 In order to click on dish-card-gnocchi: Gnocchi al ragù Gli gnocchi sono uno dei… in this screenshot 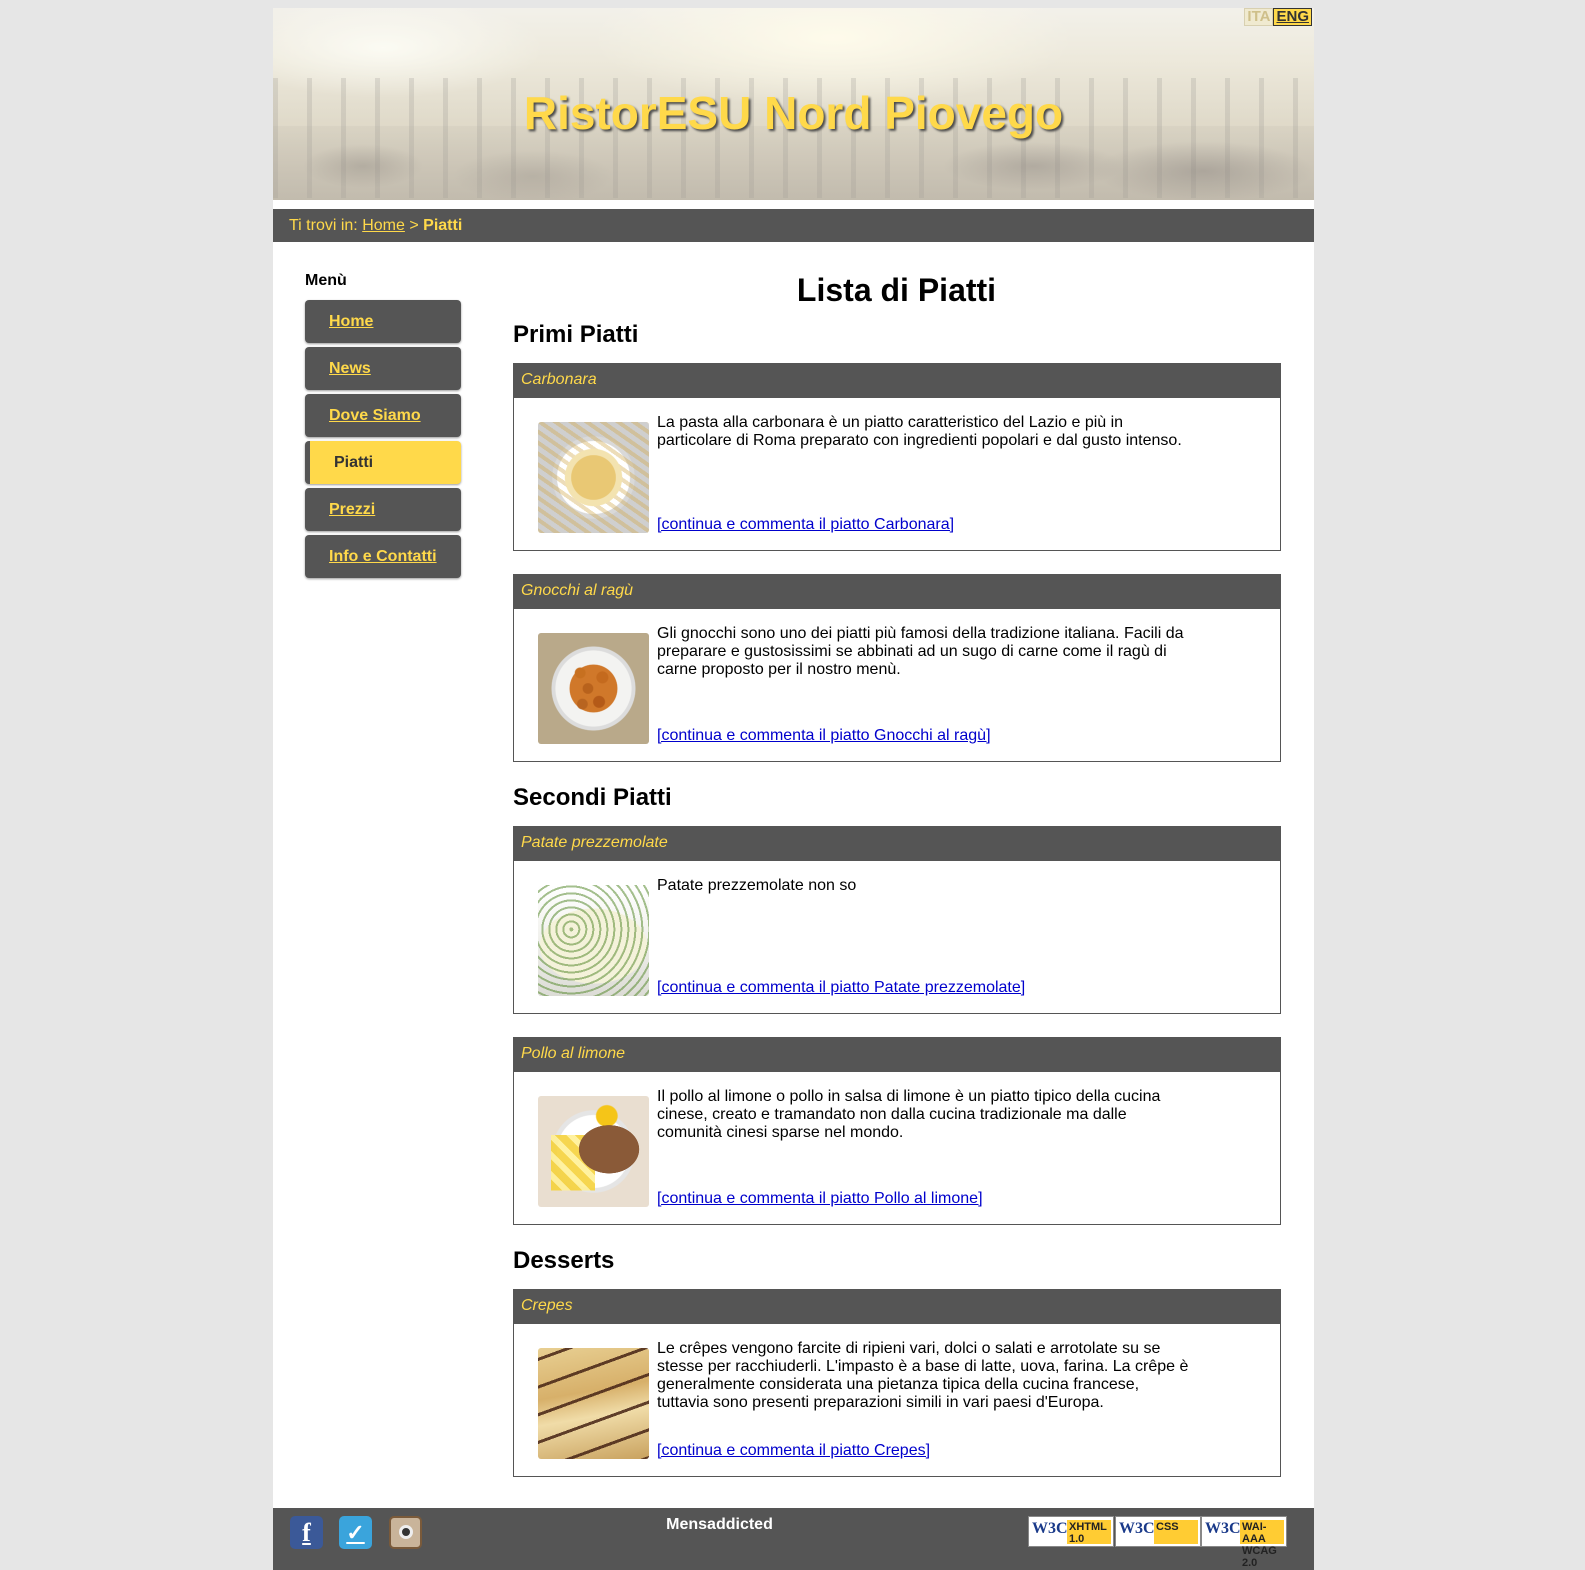, I will do `click(897, 668)`.